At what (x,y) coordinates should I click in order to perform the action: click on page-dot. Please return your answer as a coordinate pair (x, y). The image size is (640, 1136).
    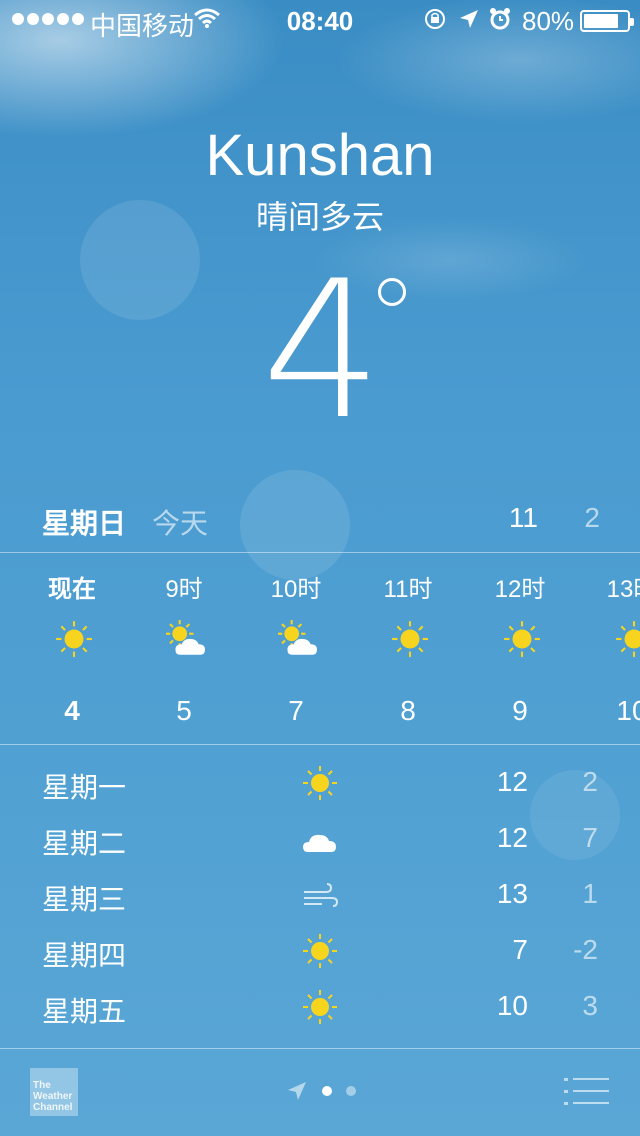
    Looking at the image, I should click on (351, 1091).